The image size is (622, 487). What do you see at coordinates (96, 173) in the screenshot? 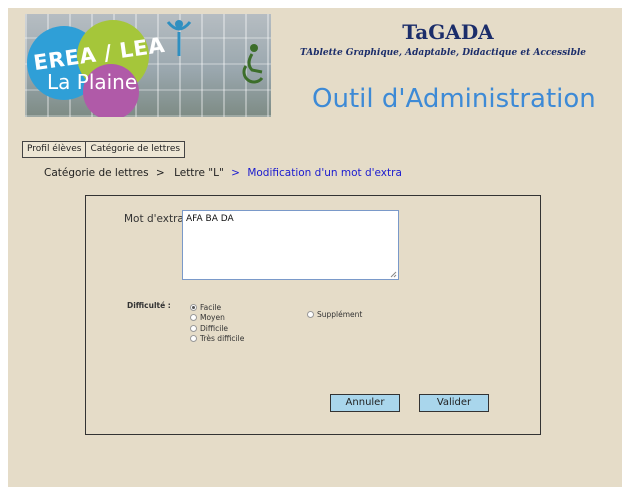
I see `breadcrumb-categorie: Catégorie de lettres` at bounding box center [96, 173].